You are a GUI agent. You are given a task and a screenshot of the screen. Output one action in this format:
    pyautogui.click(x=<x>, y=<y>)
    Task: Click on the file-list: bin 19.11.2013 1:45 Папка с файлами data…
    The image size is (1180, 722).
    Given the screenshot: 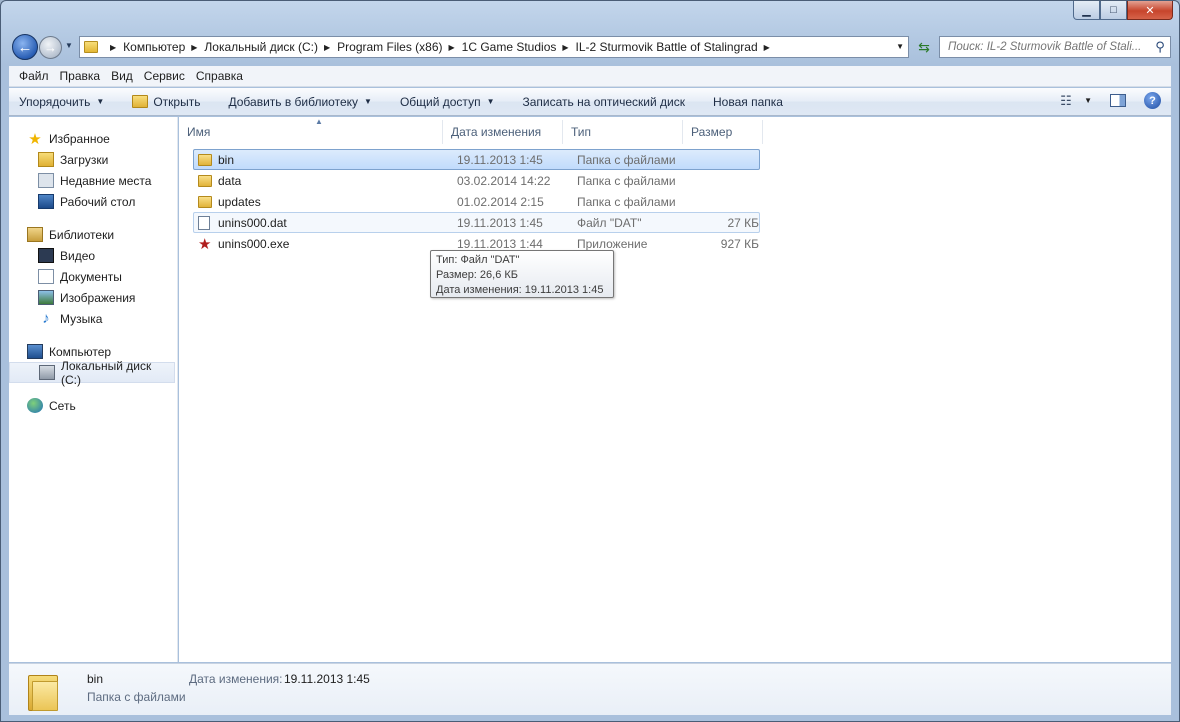 What is the action you would take?
    pyautogui.click(x=476, y=201)
    